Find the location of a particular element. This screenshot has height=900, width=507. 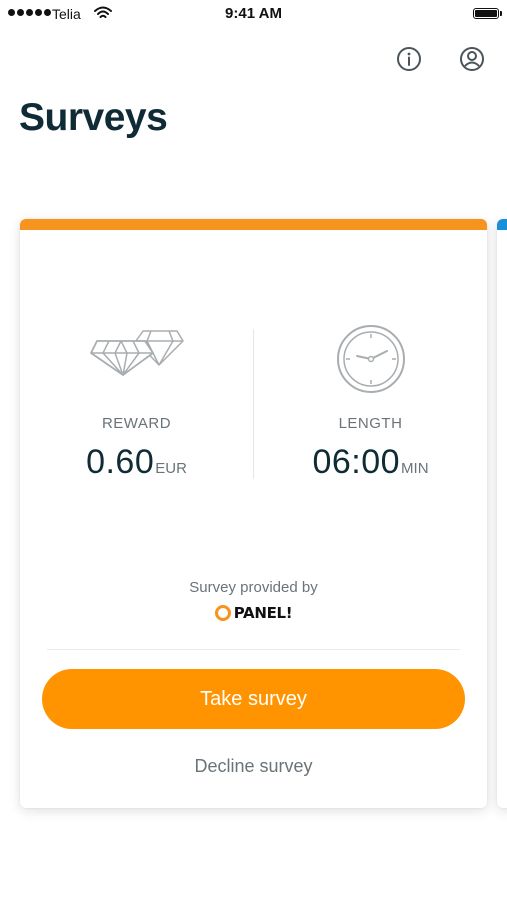

length-value: 06:00 MIN is located at coordinates (370, 462).